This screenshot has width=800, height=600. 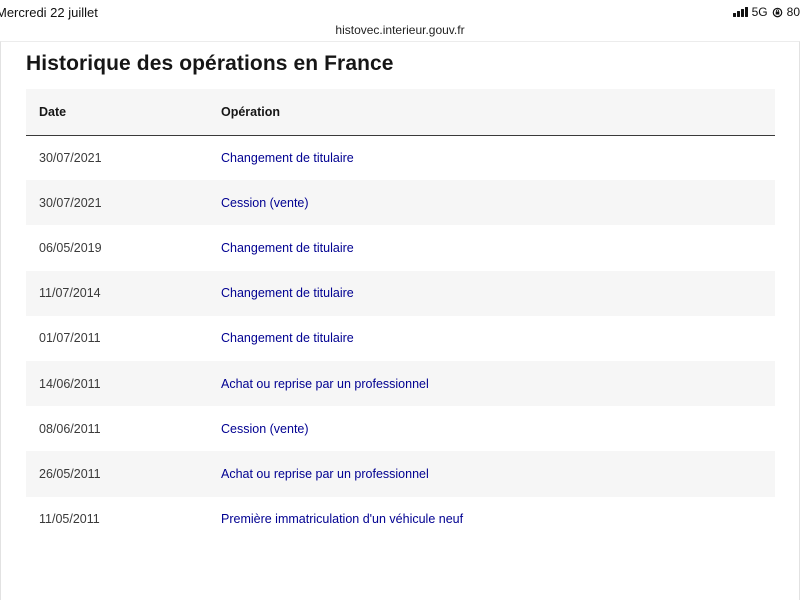 What do you see at coordinates (70, 247) in the screenshot?
I see `row-date: 06/05/2019` at bounding box center [70, 247].